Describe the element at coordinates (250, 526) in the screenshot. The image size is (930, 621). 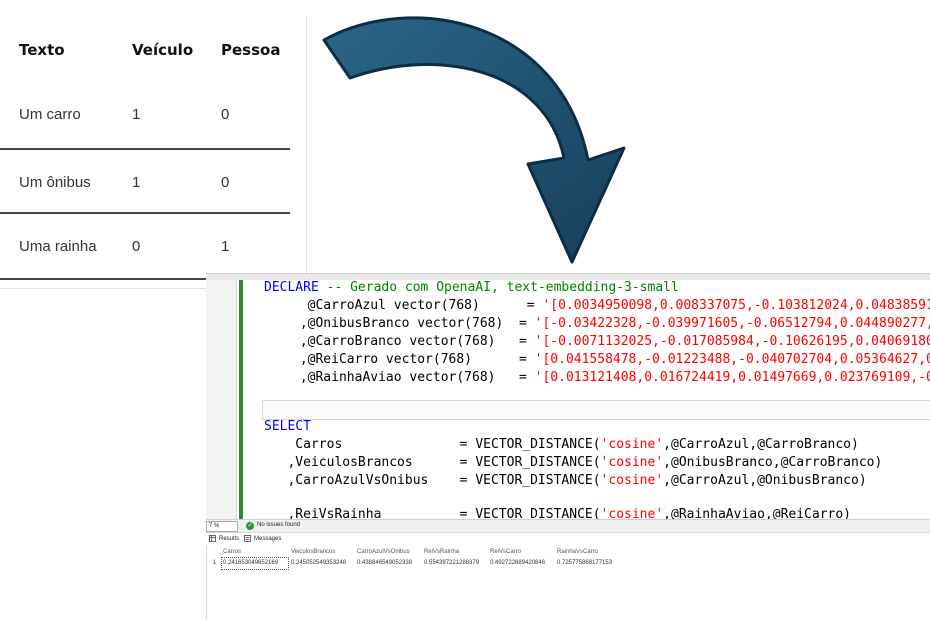
I see `check-circle-icon: ✓` at that location.